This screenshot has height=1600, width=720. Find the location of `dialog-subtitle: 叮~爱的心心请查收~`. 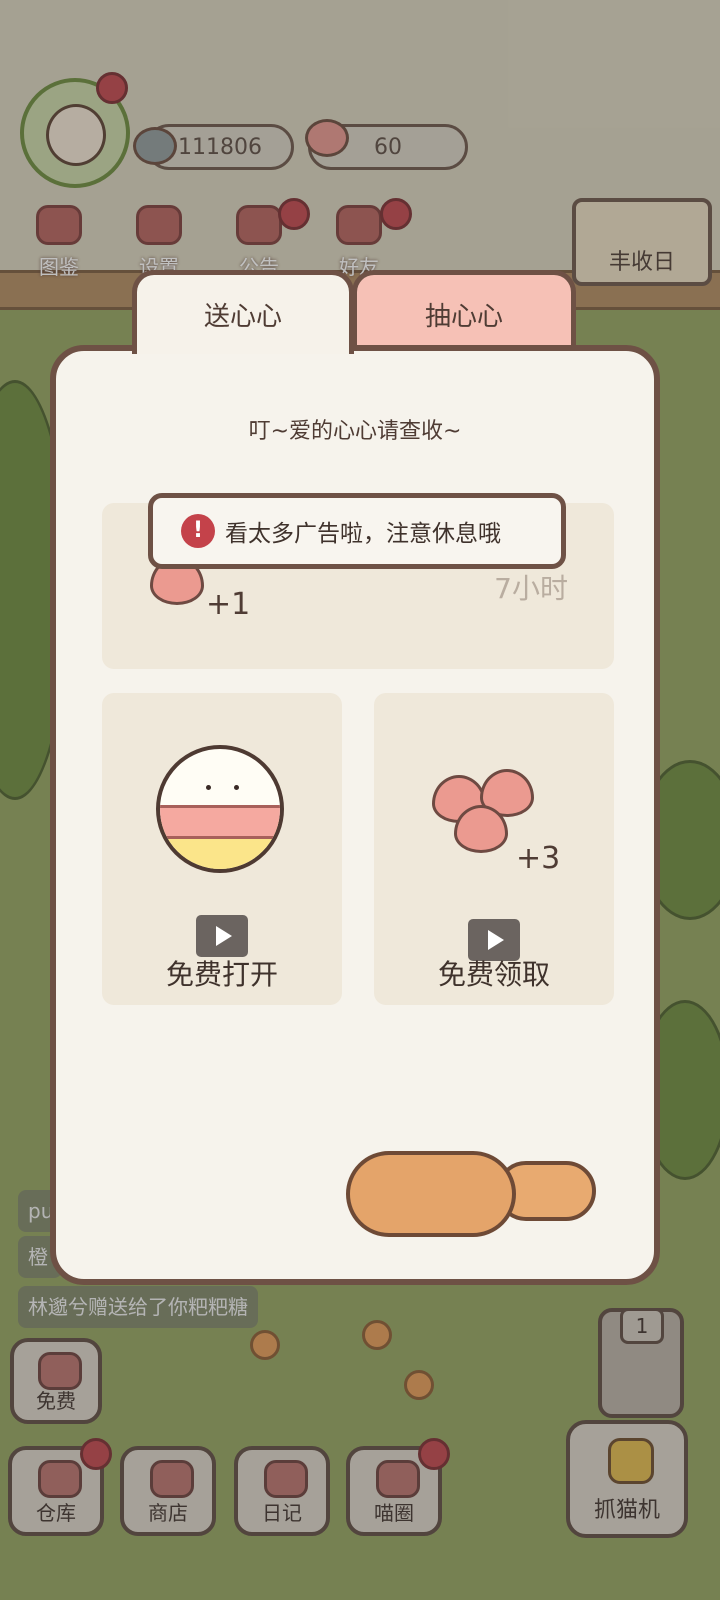

dialog-subtitle: 叮~爱的心心请查收~ is located at coordinates (355, 431).